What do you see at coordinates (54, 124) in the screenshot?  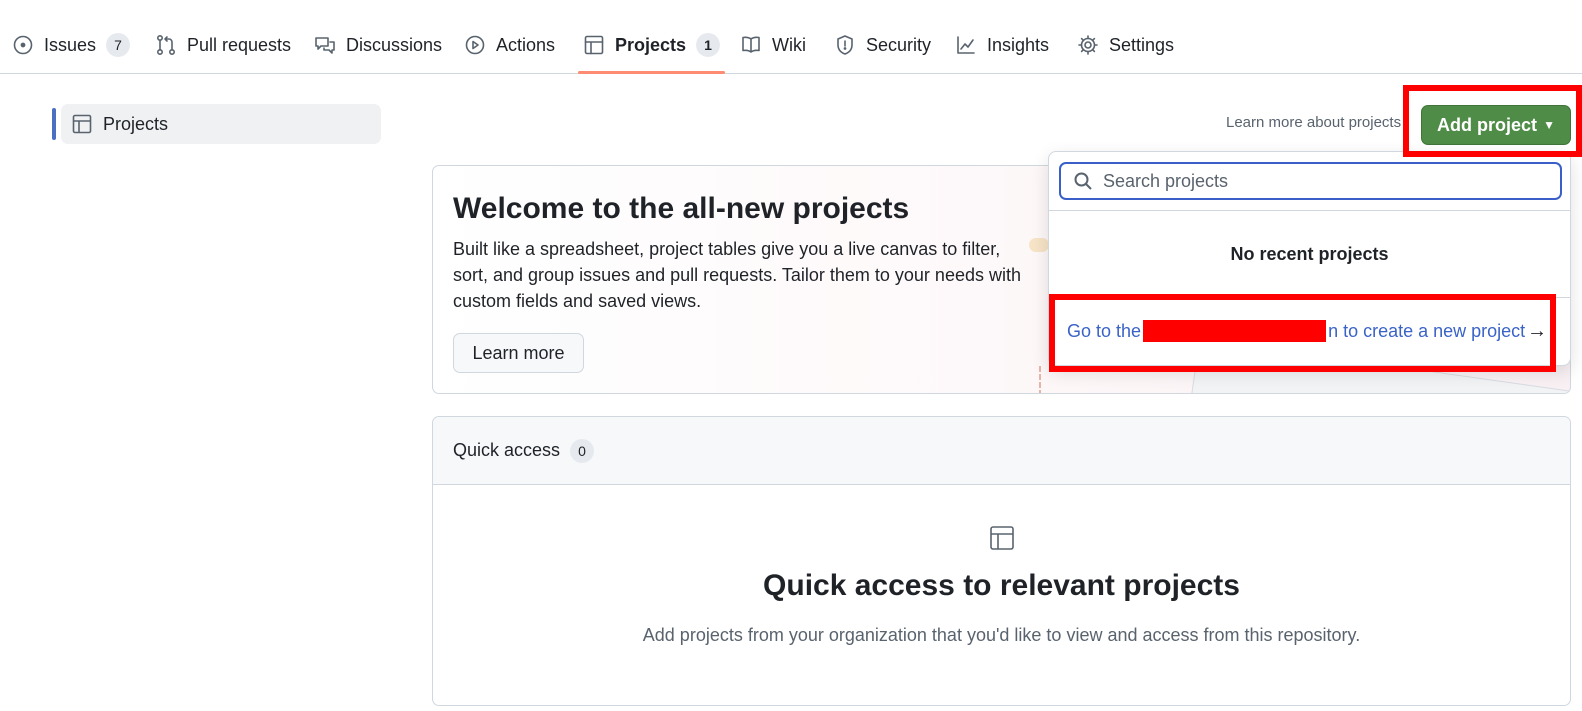 I see `sidebar-selected-marker` at bounding box center [54, 124].